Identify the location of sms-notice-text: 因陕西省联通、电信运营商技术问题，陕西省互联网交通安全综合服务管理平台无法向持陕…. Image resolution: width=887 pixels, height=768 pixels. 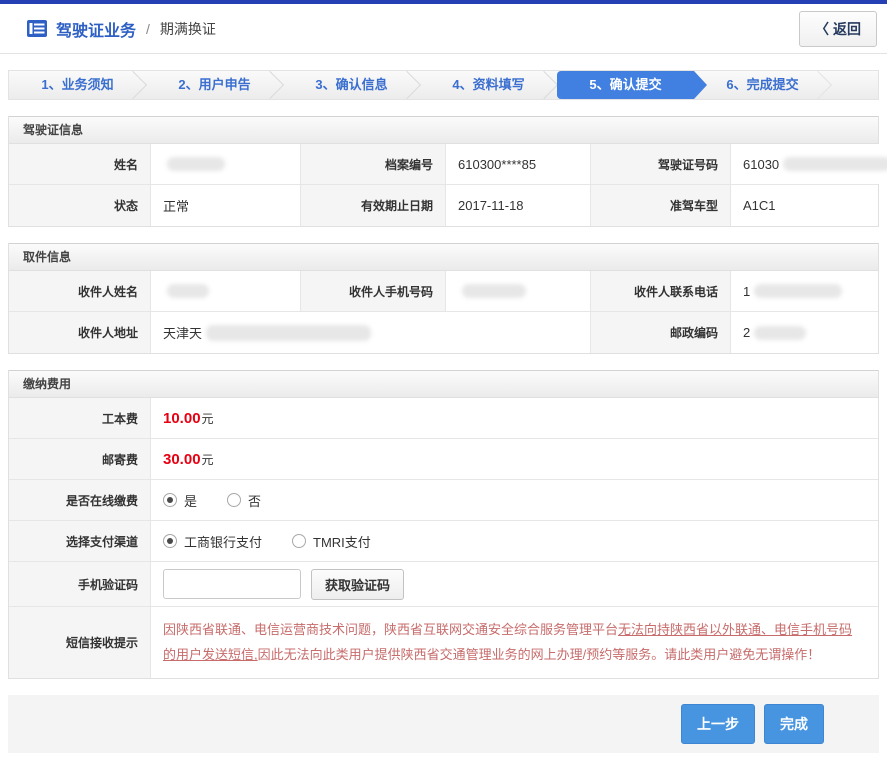
(514, 642).